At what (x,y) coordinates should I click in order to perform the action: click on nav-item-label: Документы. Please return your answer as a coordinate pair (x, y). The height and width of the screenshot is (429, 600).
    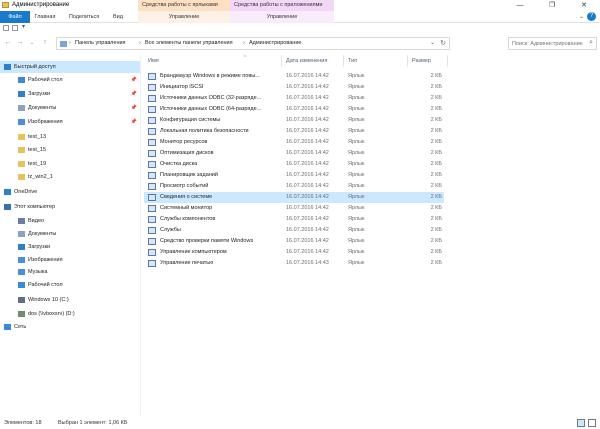
    Looking at the image, I should click on (42, 234).